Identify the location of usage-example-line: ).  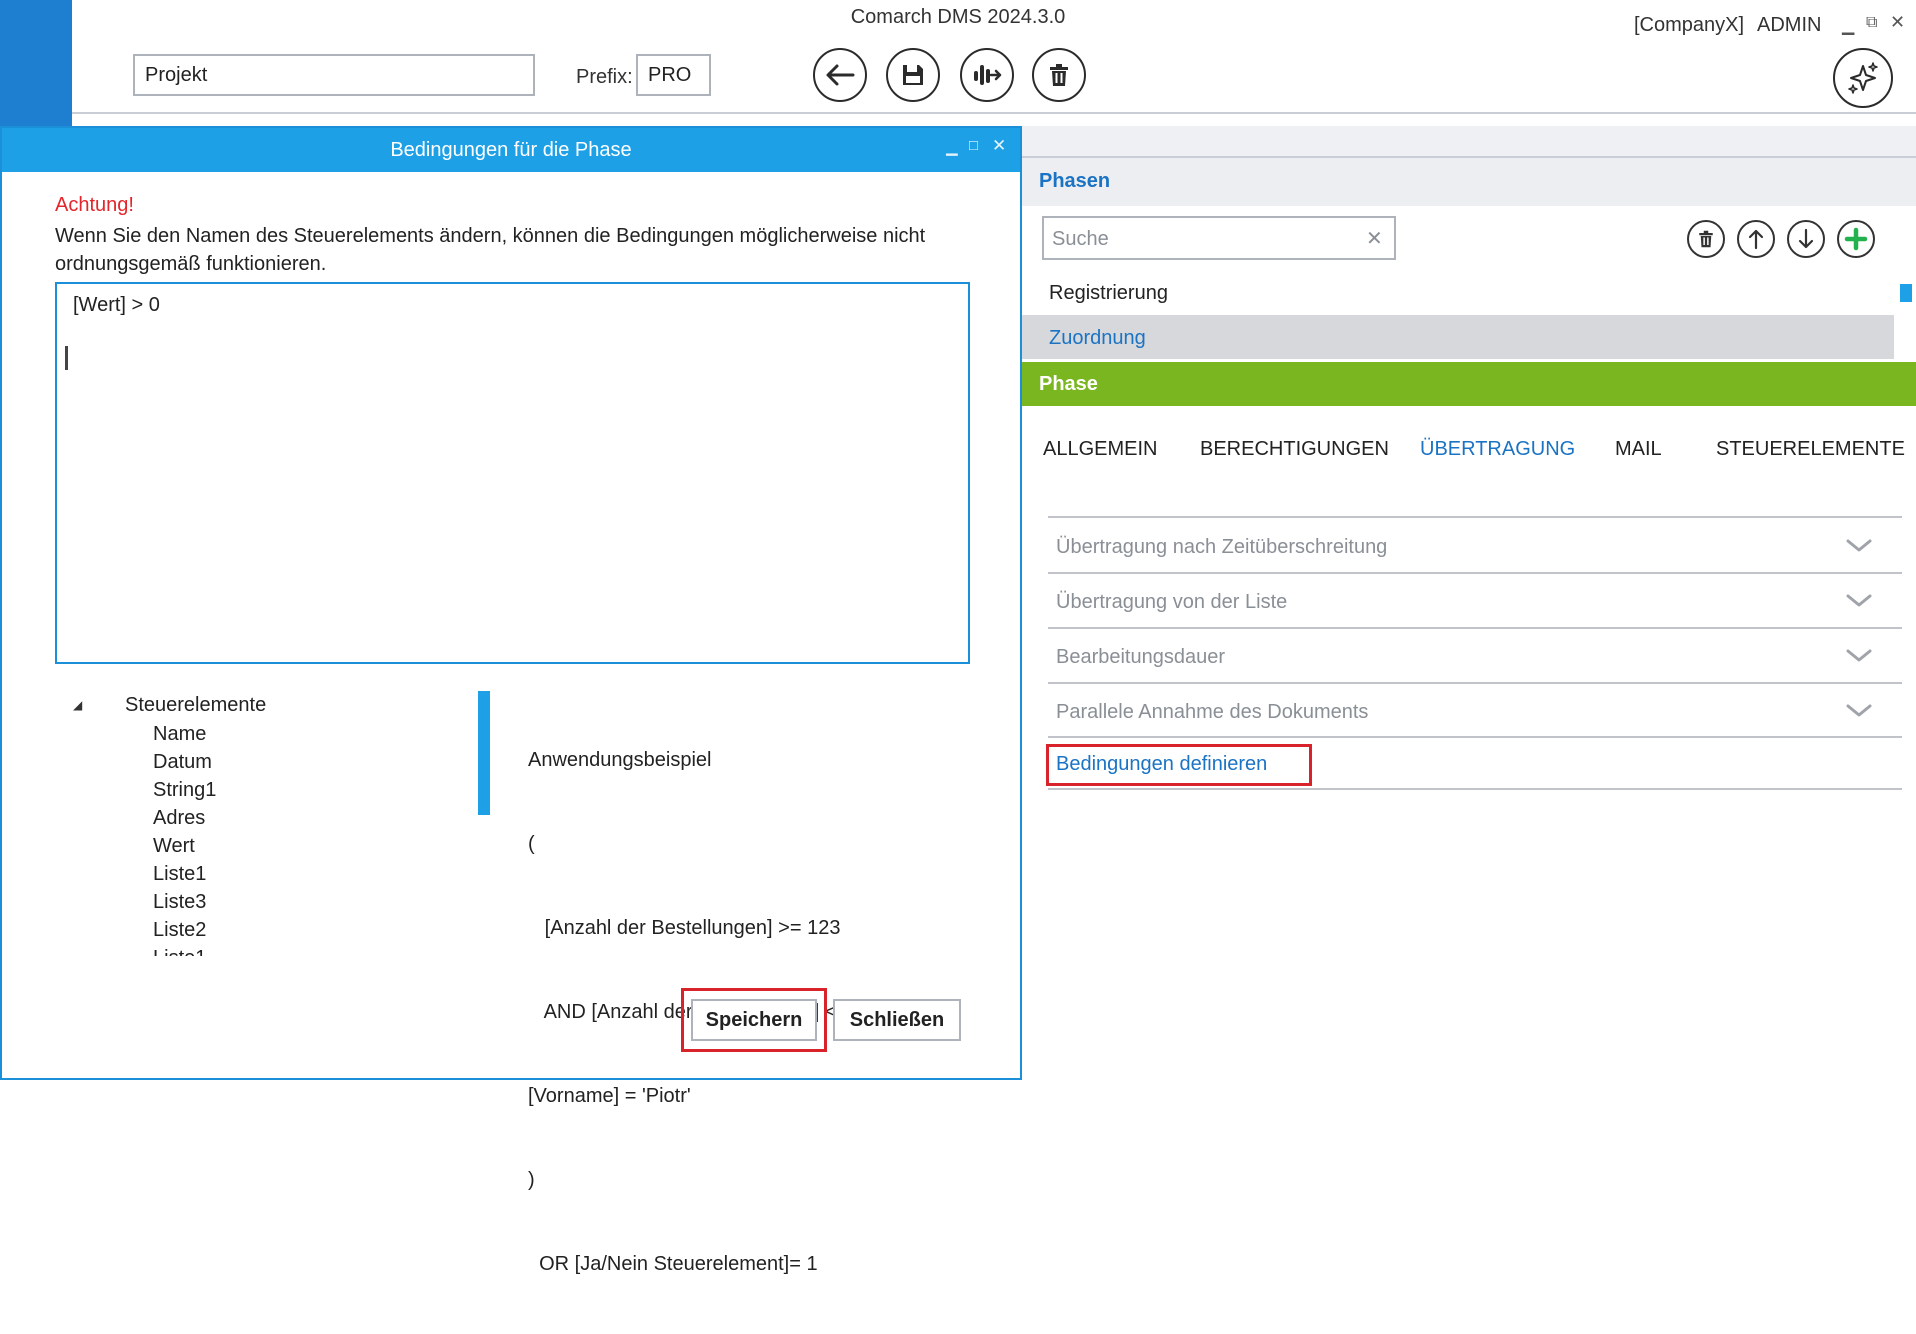
(531, 1180).